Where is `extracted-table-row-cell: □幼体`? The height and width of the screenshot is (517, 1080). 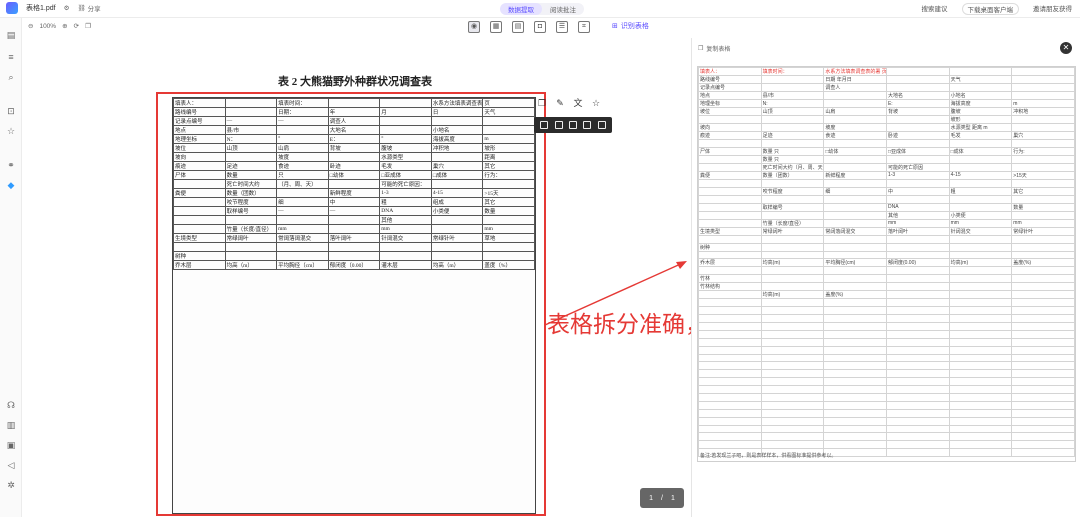 extracted-table-row-cell: □幼体 is located at coordinates (855, 151).